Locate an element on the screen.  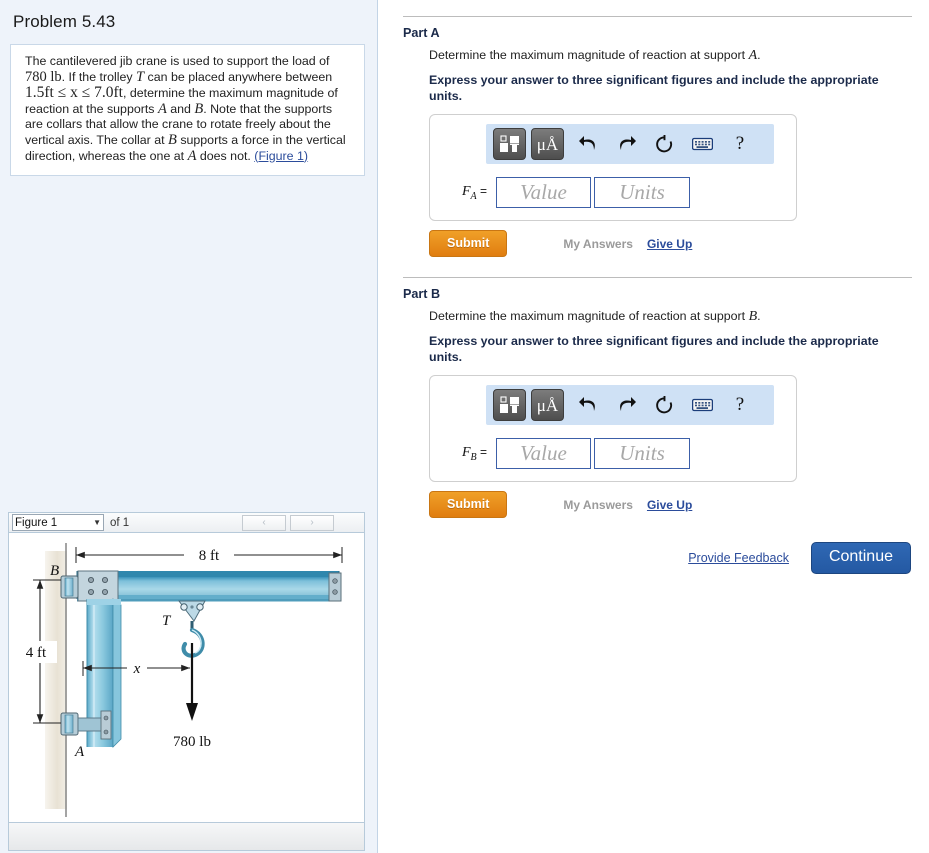
part-a-question-post: . is located at coordinates (759, 55).